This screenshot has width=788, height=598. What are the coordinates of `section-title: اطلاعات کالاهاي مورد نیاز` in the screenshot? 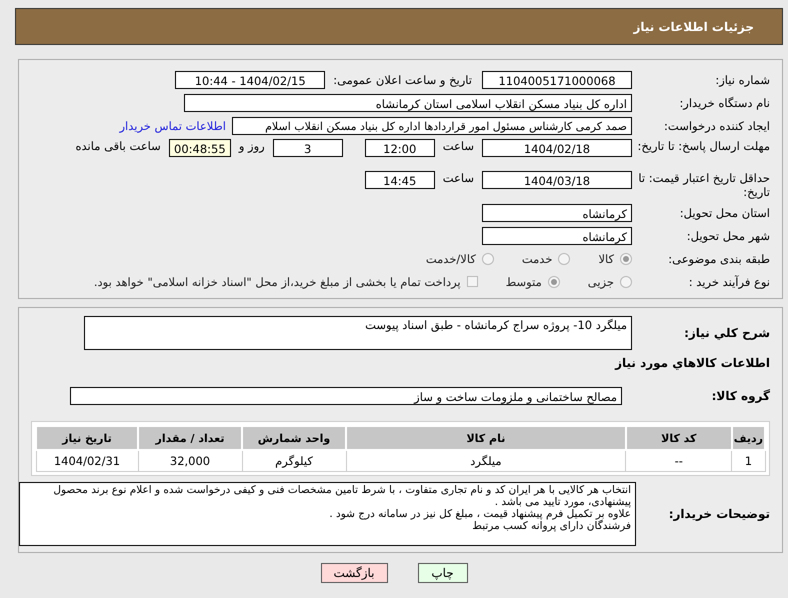 It's located at (692, 363).